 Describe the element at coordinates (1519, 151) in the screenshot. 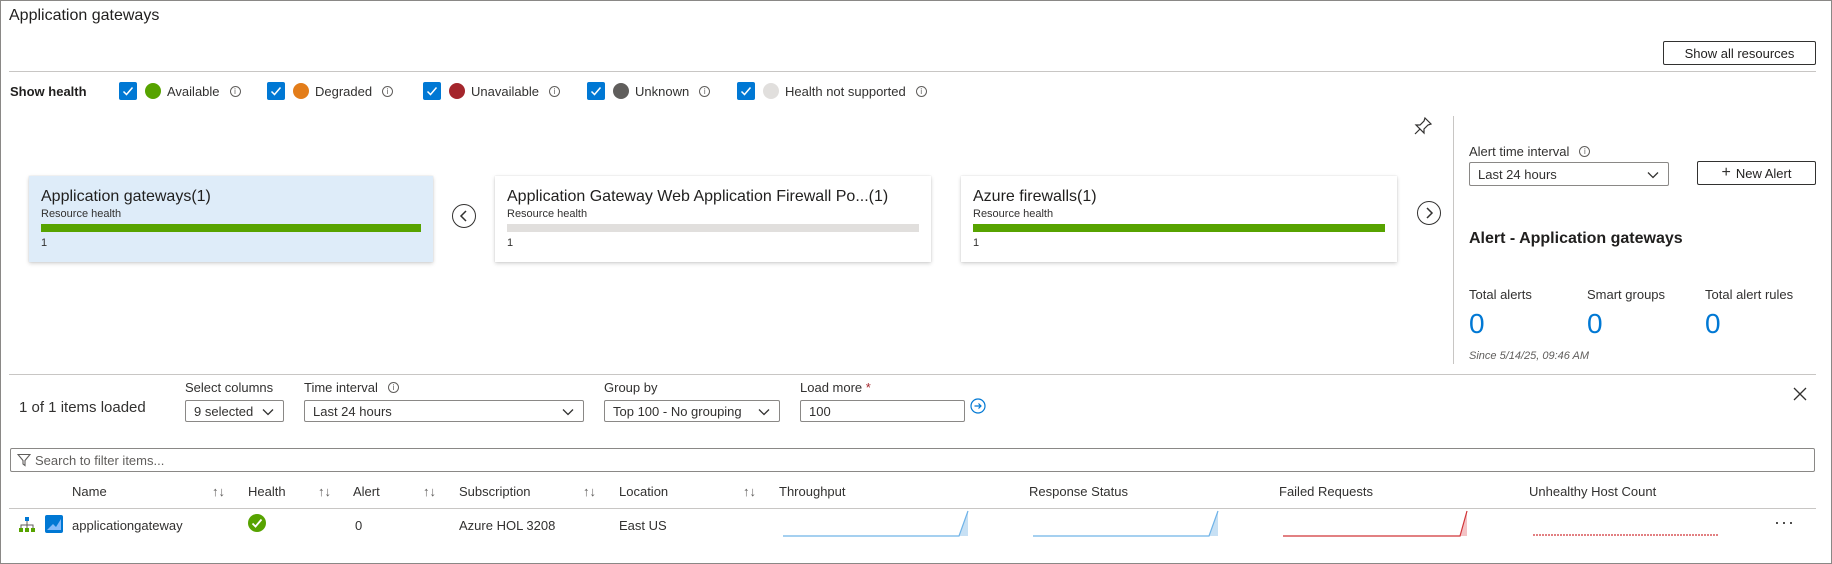

I see `alert-time-interval-text: Alert time interval` at that location.